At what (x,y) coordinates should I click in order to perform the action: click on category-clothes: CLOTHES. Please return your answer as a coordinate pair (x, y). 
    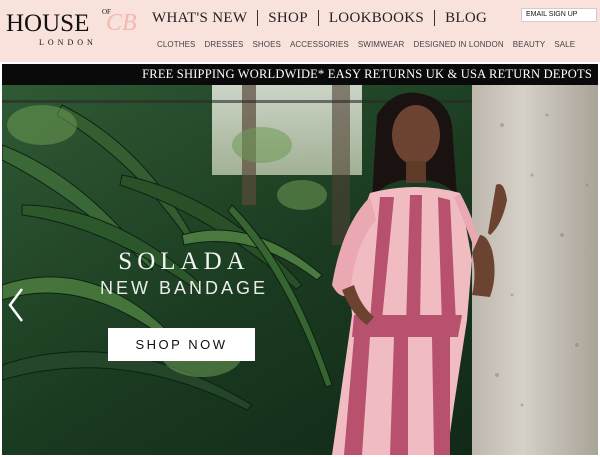
    Looking at the image, I should click on (176, 44).